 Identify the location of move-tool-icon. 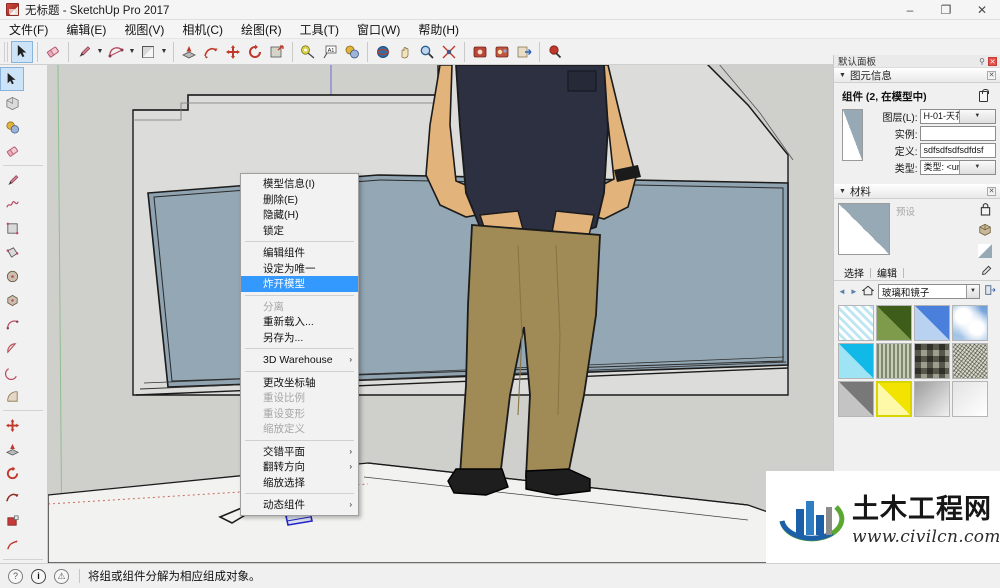
(233, 52).